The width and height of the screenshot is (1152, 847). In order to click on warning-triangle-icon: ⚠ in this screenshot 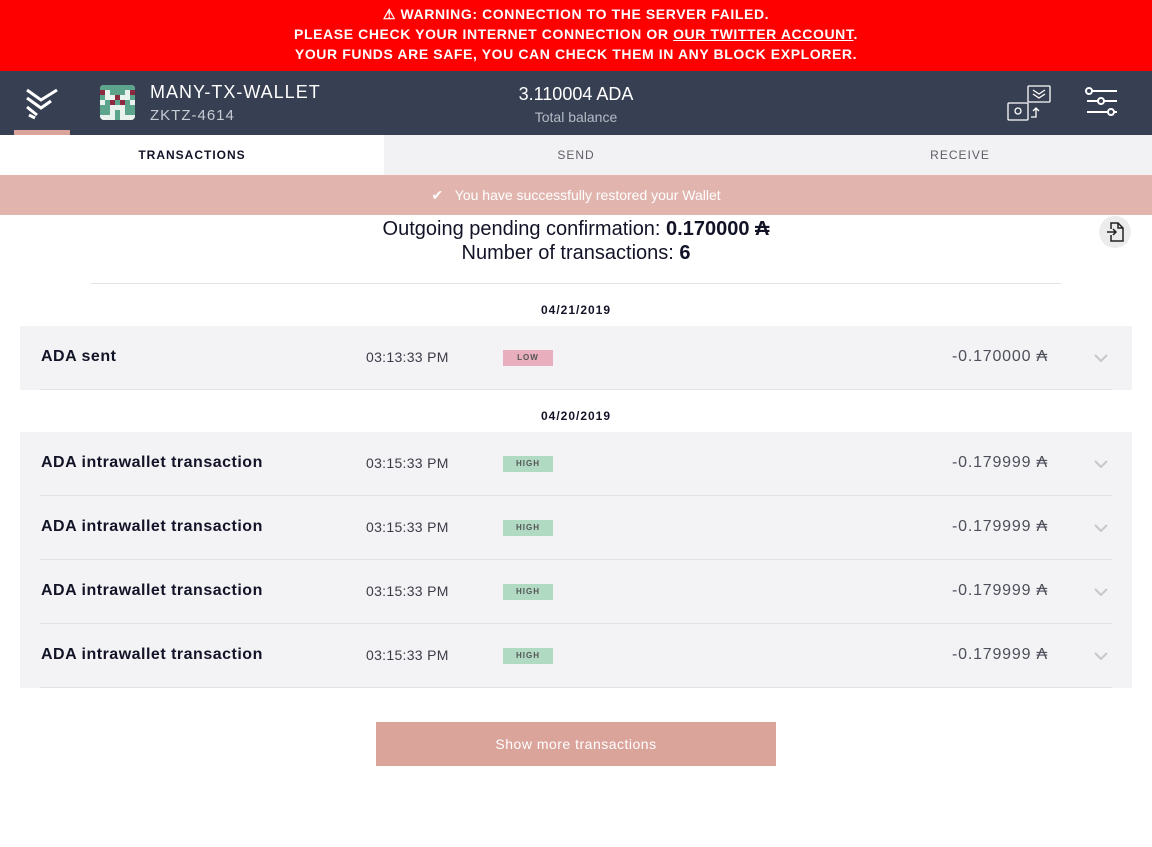, I will do `click(389, 14)`.